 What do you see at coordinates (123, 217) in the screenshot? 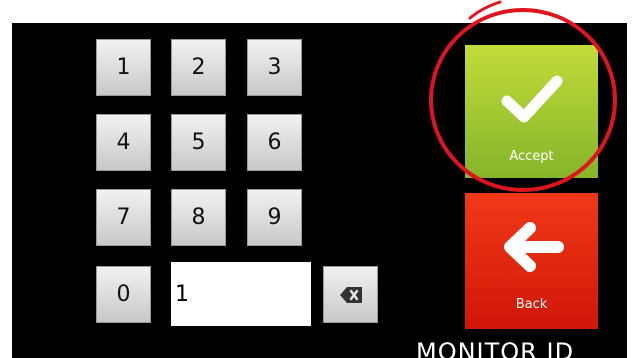
I see `key-7: 7` at bounding box center [123, 217].